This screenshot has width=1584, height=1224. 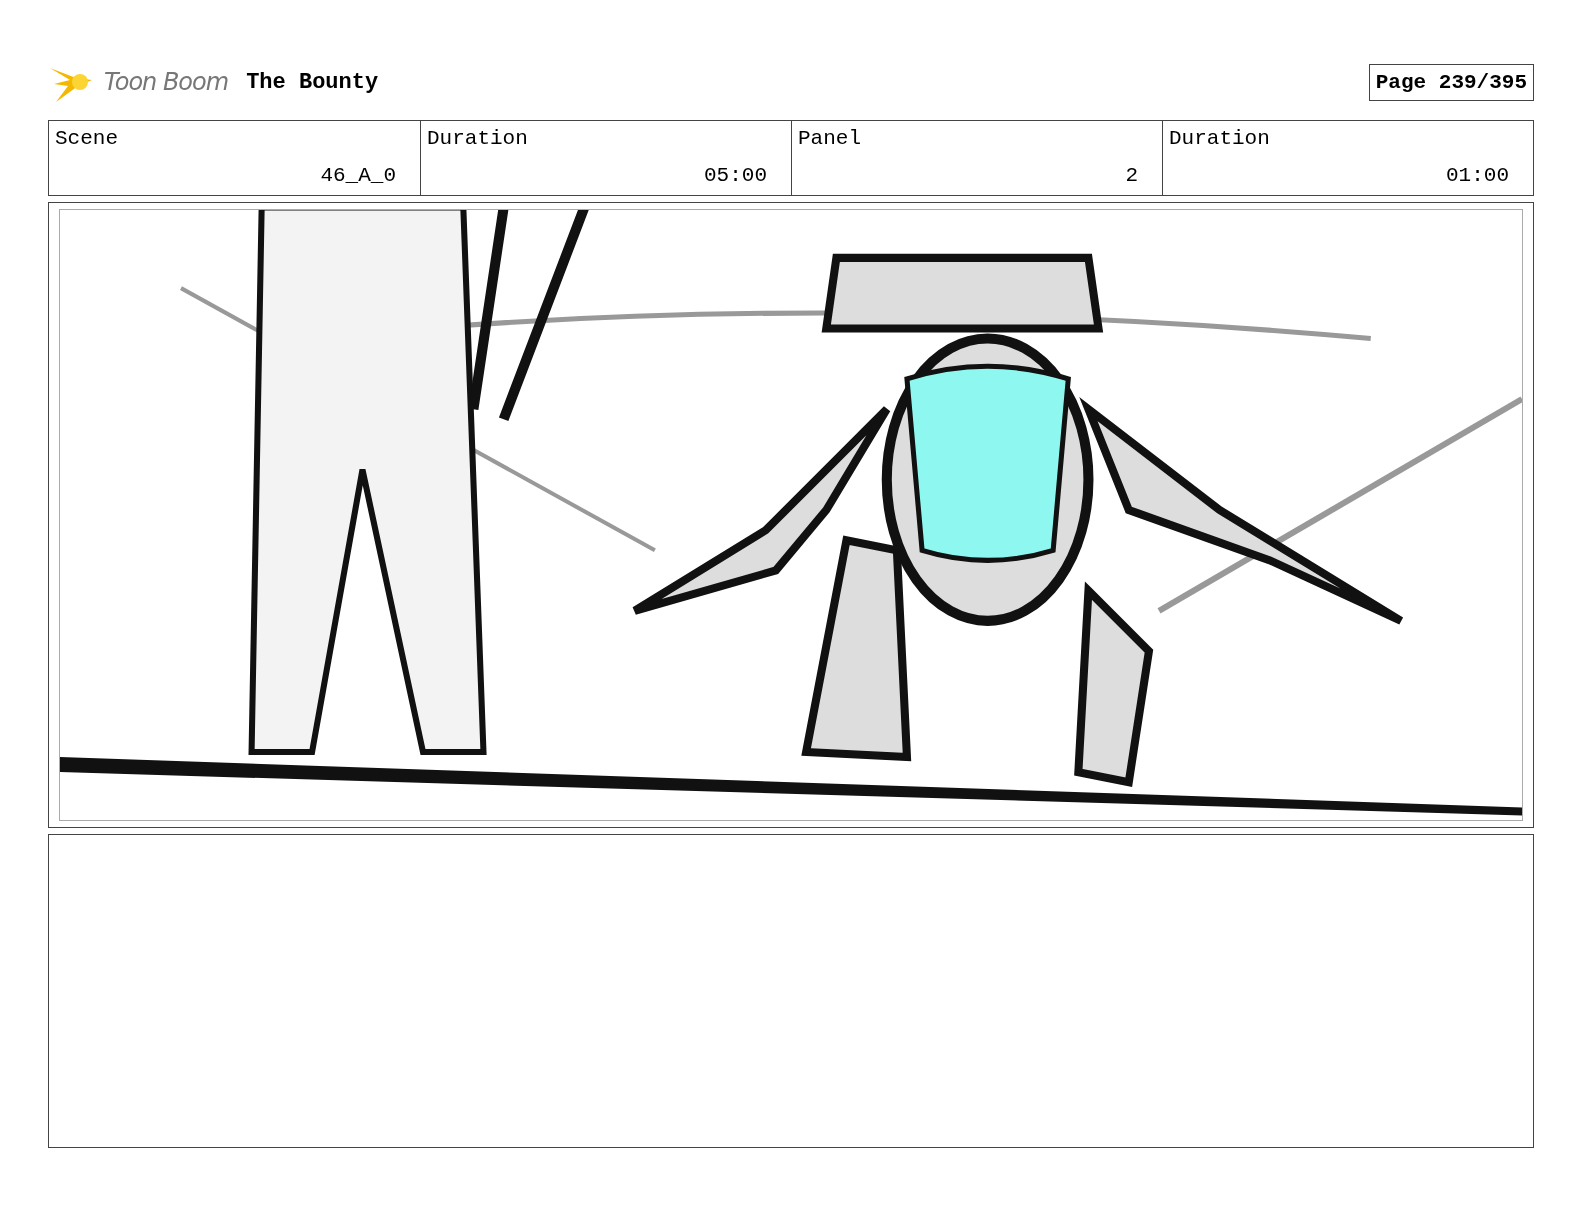 What do you see at coordinates (166, 82) in the screenshot?
I see `logo-text: Toon Boom` at bounding box center [166, 82].